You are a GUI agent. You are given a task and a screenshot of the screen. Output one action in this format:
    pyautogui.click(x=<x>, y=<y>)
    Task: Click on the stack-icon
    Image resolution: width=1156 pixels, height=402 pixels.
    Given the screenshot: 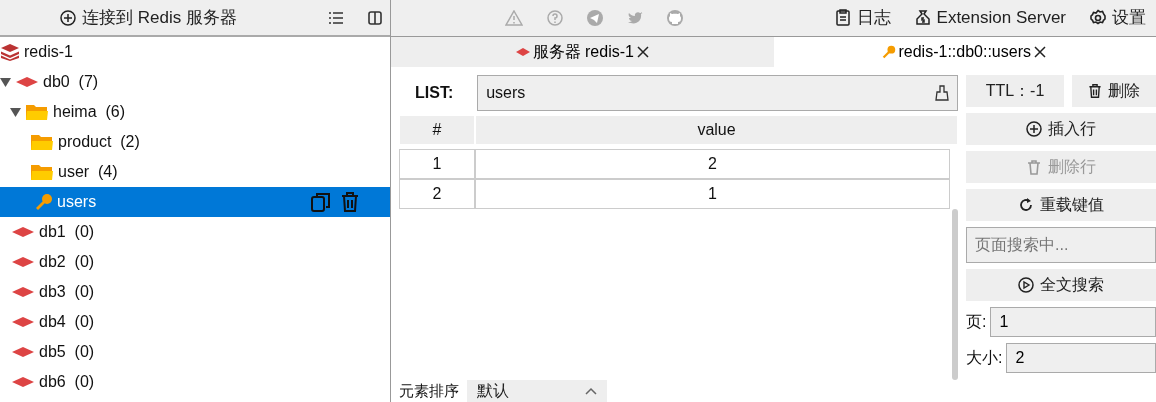 What is the action you would take?
    pyautogui.click(x=10, y=52)
    